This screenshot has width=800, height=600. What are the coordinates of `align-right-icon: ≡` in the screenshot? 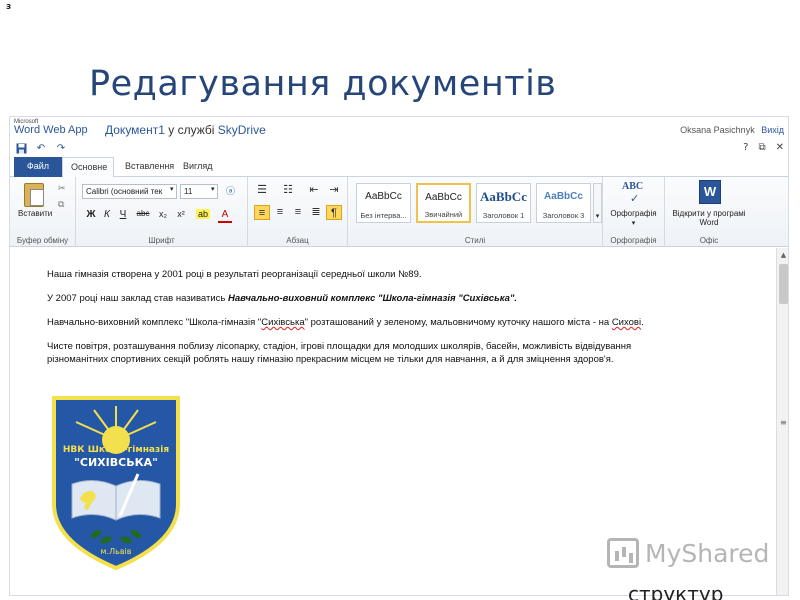 It's located at (298, 212).